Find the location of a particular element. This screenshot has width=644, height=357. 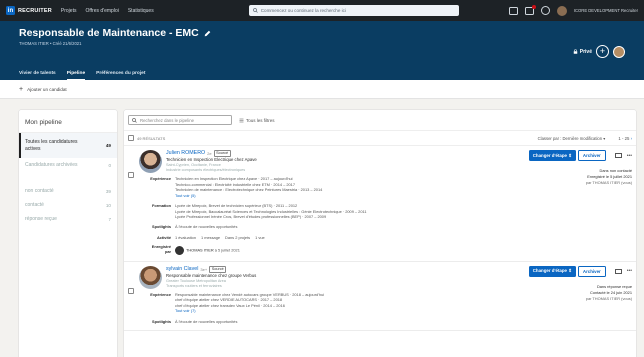

see-all-experience-link: Tout voir (7) is located at coordinates (249, 310).